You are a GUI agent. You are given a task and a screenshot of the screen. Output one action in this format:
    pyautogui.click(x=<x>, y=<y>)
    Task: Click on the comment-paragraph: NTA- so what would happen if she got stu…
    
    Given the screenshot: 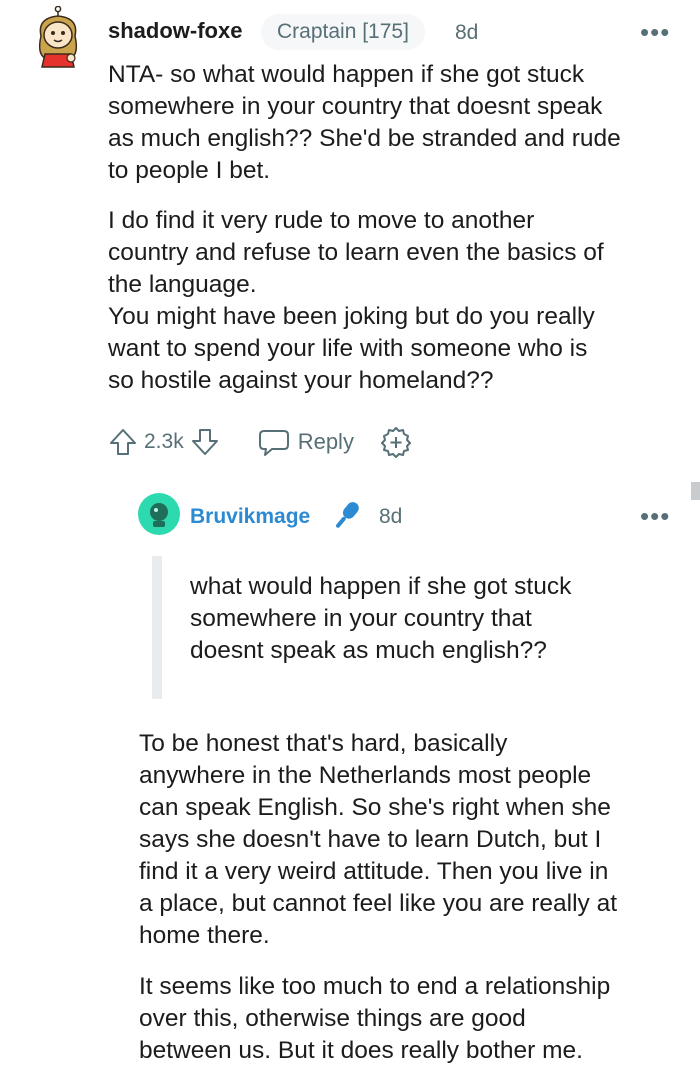 What is the action you would take?
    pyautogui.click(x=364, y=122)
    